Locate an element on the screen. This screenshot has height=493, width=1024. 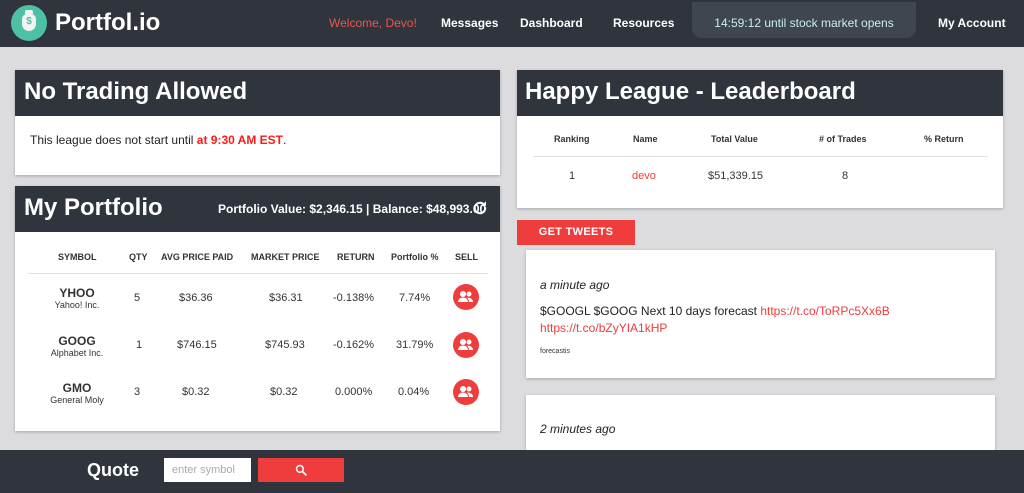
table-row-symbol: YHOO Yahoo! Inc. is located at coordinates (77, 298).